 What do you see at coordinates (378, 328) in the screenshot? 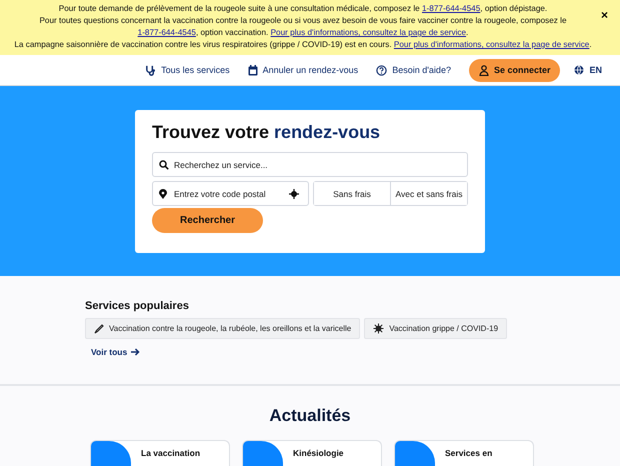
I see `virus-icon` at bounding box center [378, 328].